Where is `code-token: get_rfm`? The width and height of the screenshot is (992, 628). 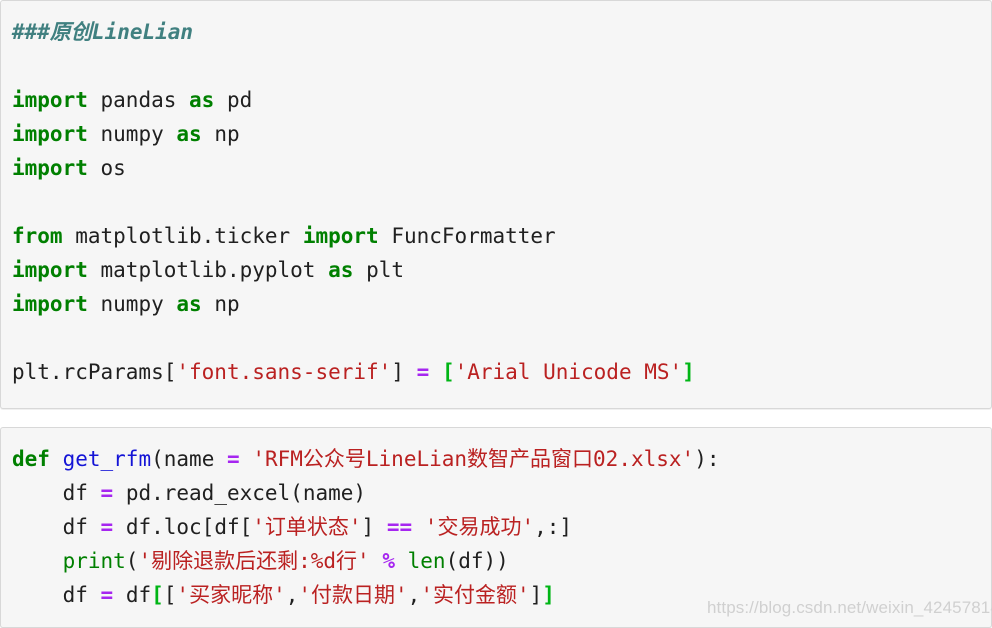 code-token: get_rfm is located at coordinates (107, 459).